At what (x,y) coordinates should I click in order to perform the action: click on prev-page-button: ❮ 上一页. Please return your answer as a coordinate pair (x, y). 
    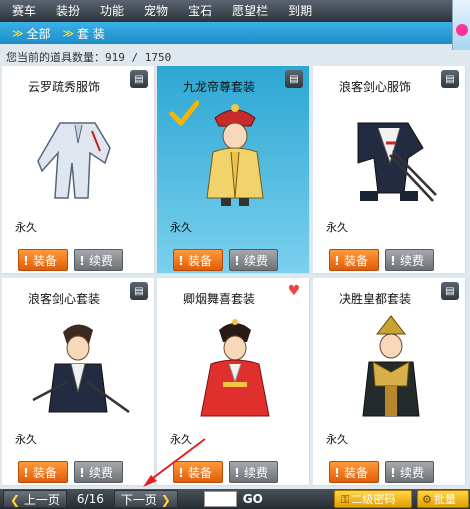
    Looking at the image, I should click on (35, 499).